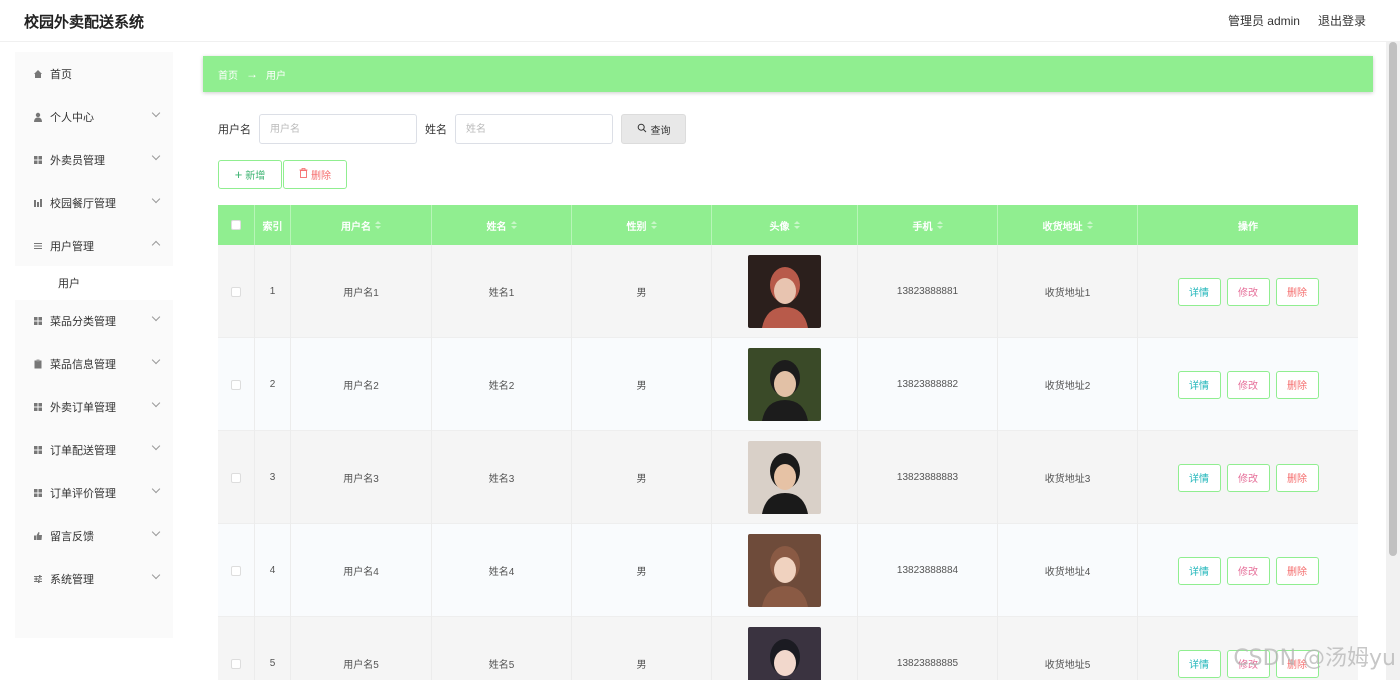  I want to click on name-label: 姓名, so click(436, 130).